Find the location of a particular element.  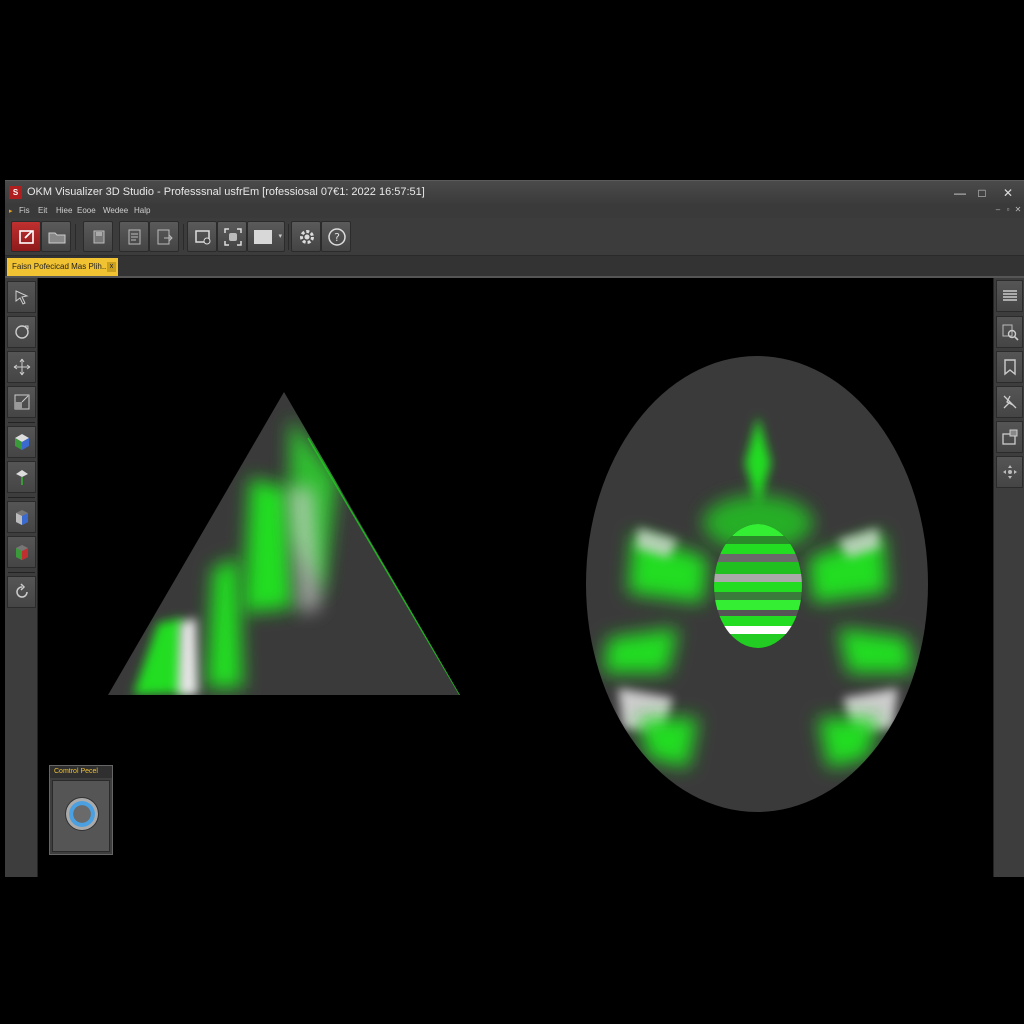

help-button: ? is located at coordinates (336, 236).